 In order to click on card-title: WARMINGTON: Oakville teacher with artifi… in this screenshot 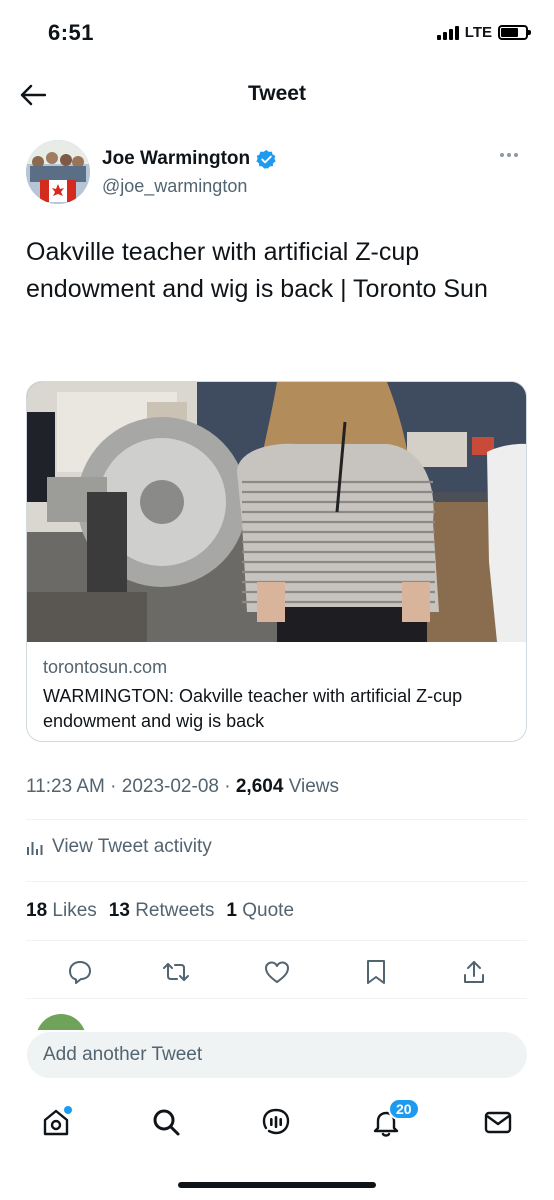, I will do `click(253, 708)`.